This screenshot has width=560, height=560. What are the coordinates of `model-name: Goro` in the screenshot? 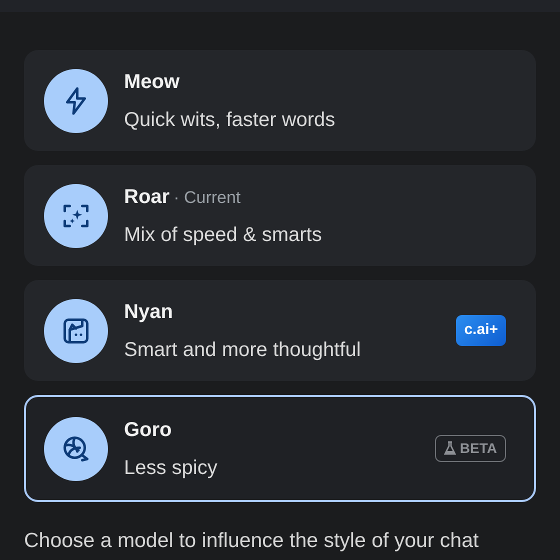 It's located at (148, 430).